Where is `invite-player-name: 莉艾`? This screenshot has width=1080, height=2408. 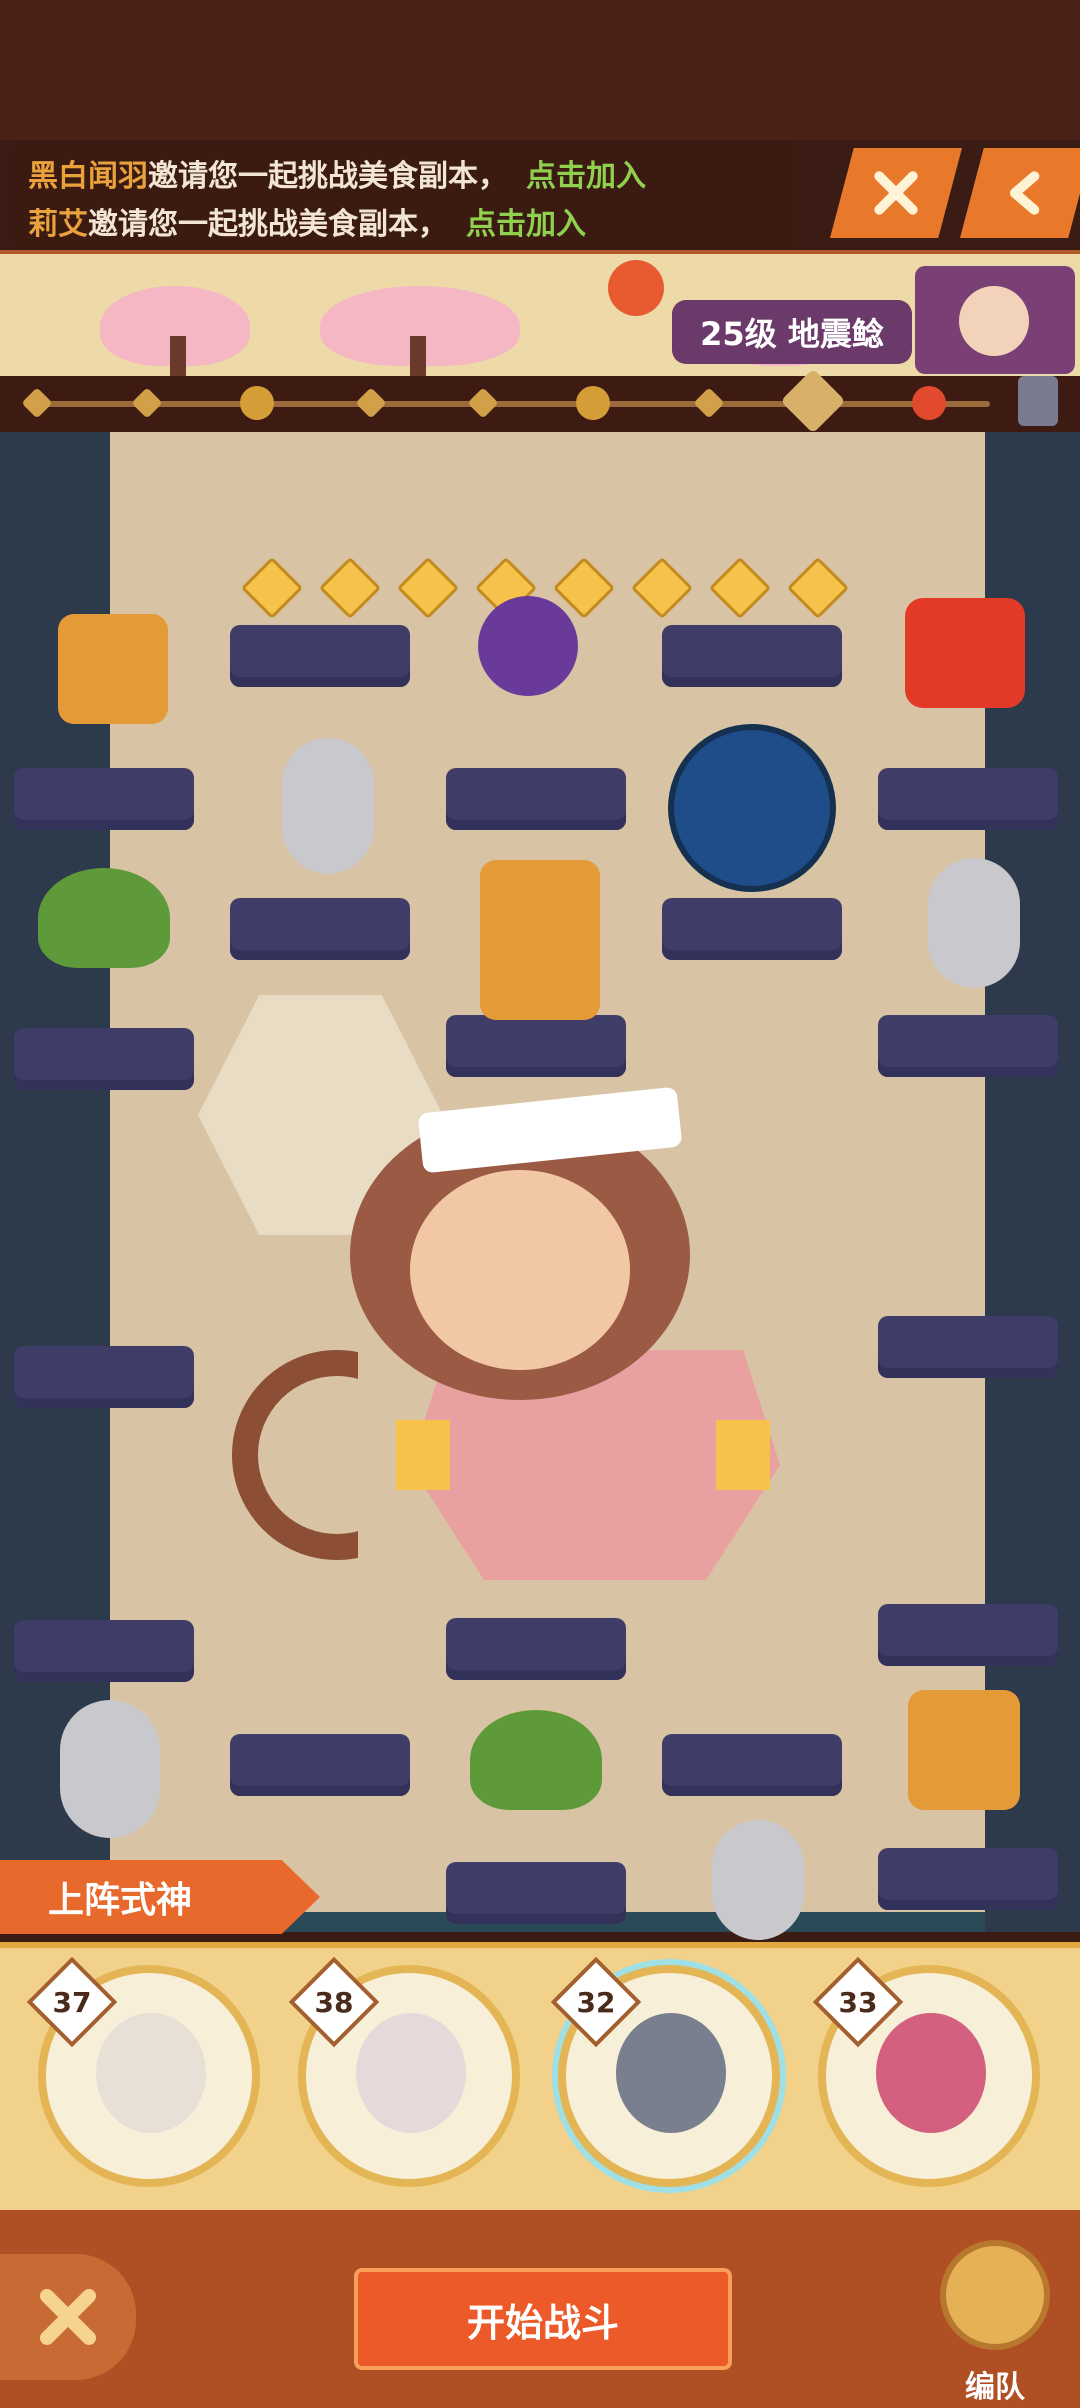
invite-player-name: 莉艾 is located at coordinates (58, 224).